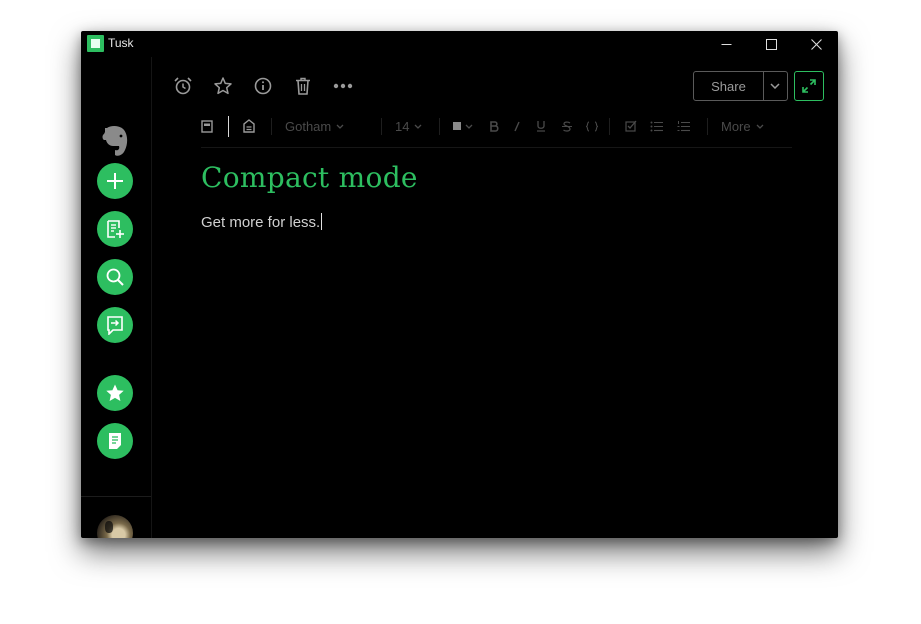  I want to click on search-icon, so click(115, 277).